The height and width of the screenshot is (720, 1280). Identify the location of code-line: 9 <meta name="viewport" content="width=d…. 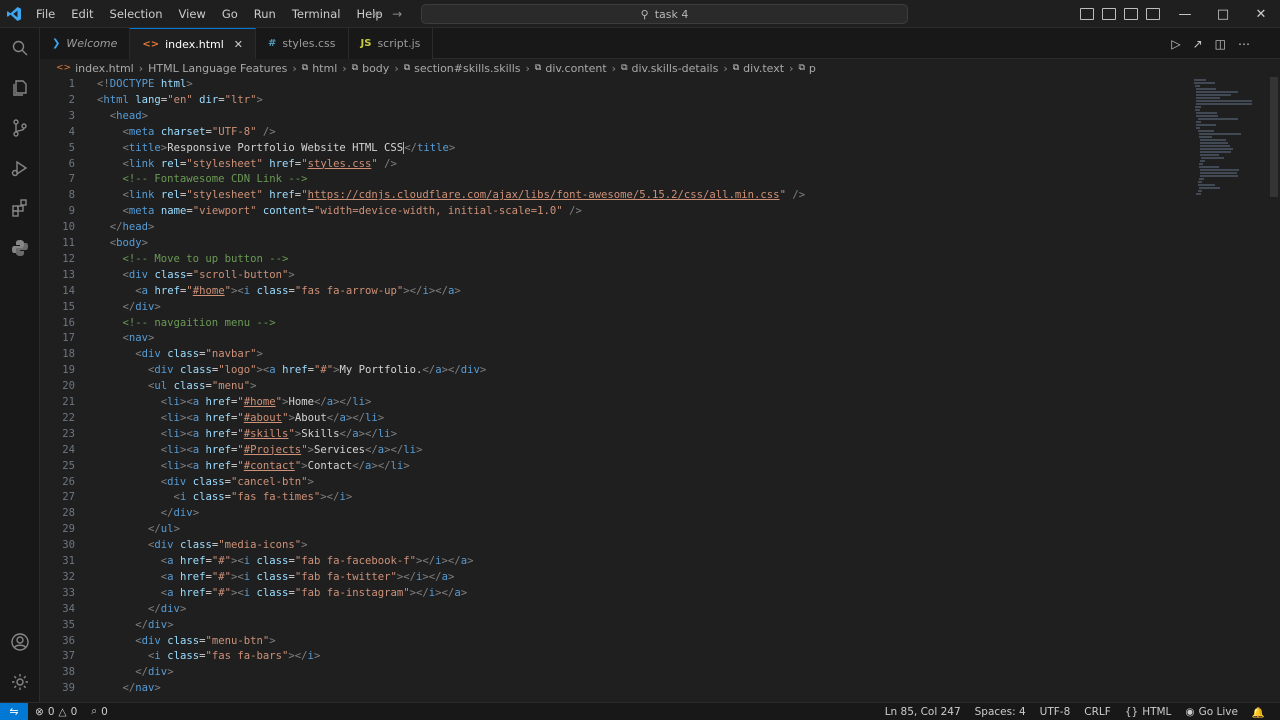
(615, 212).